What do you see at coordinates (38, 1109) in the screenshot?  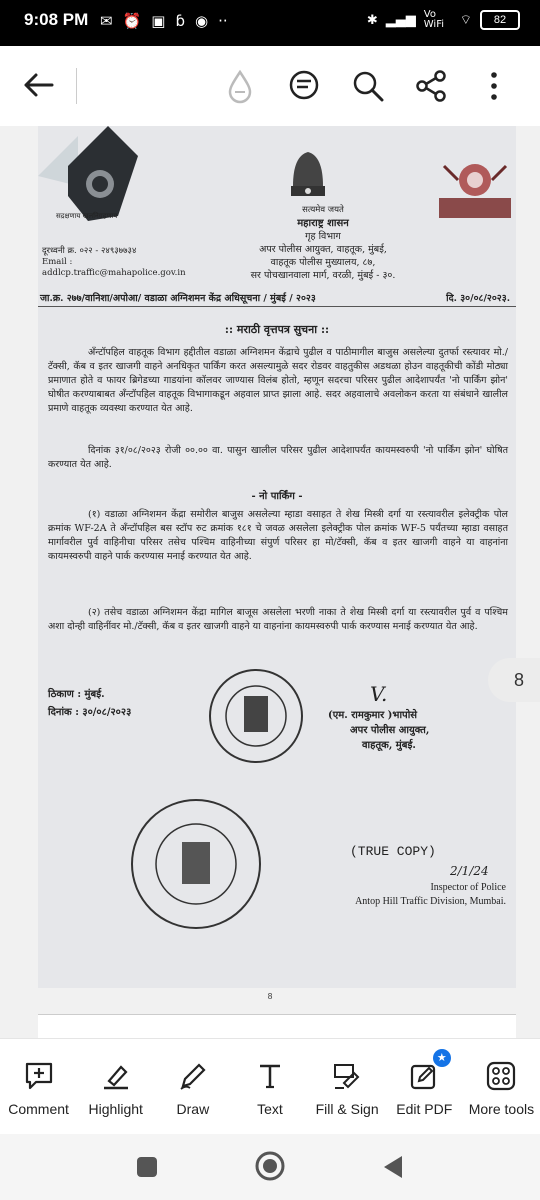 I see `tool-label: Comment` at bounding box center [38, 1109].